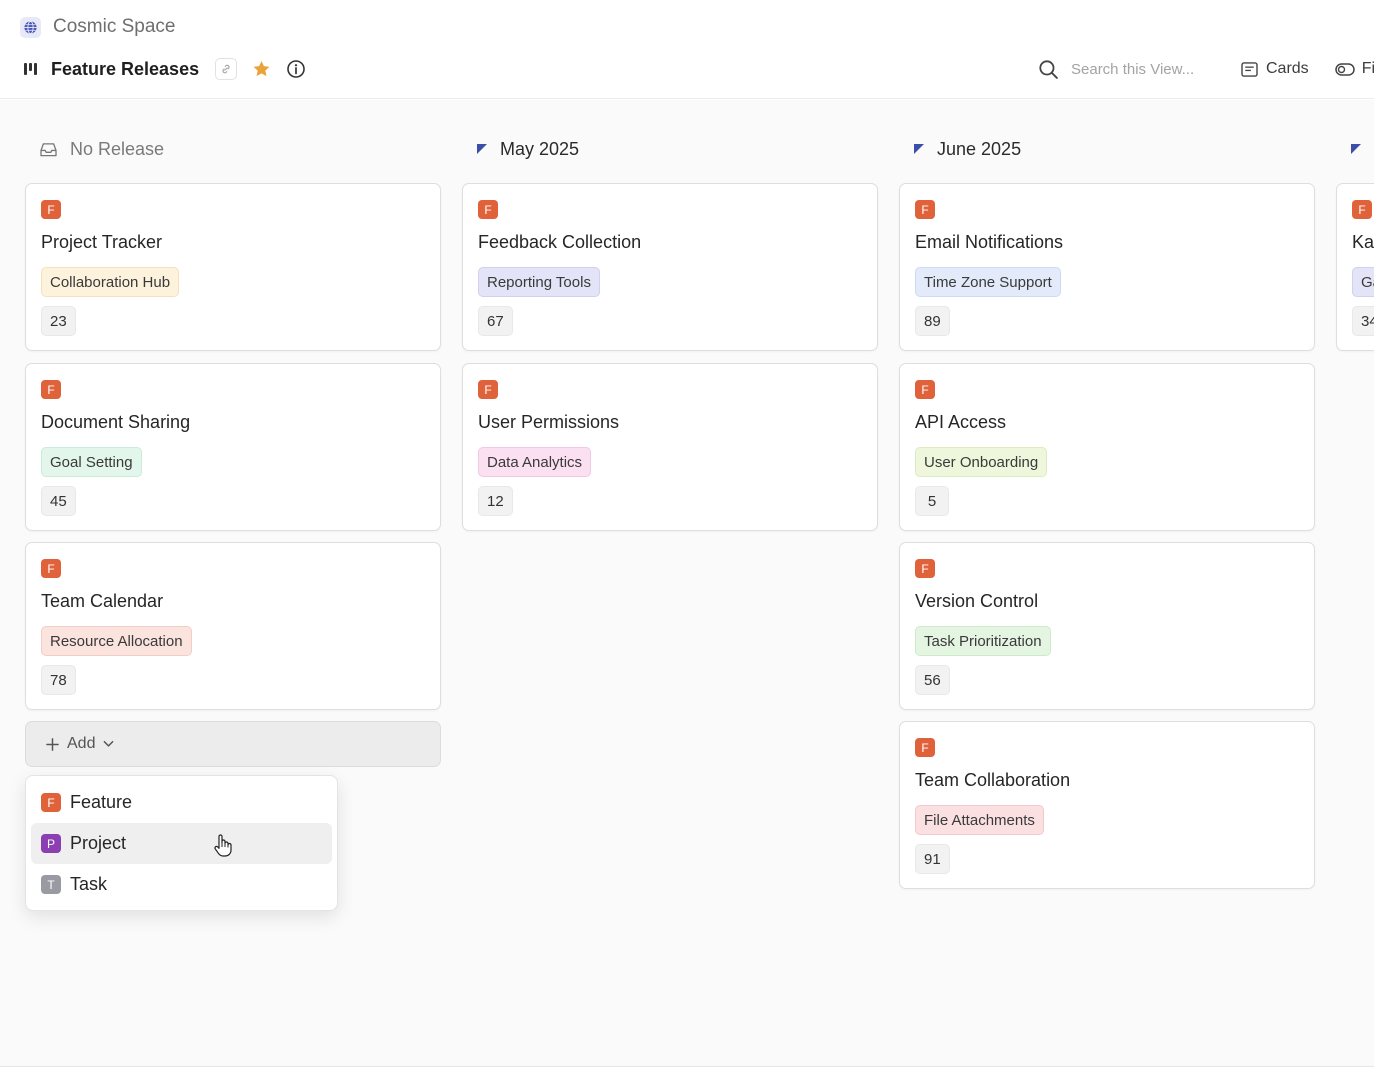 The width and height of the screenshot is (1374, 1068). Describe the element at coordinates (932, 859) in the screenshot. I see `card-count: 91` at that location.